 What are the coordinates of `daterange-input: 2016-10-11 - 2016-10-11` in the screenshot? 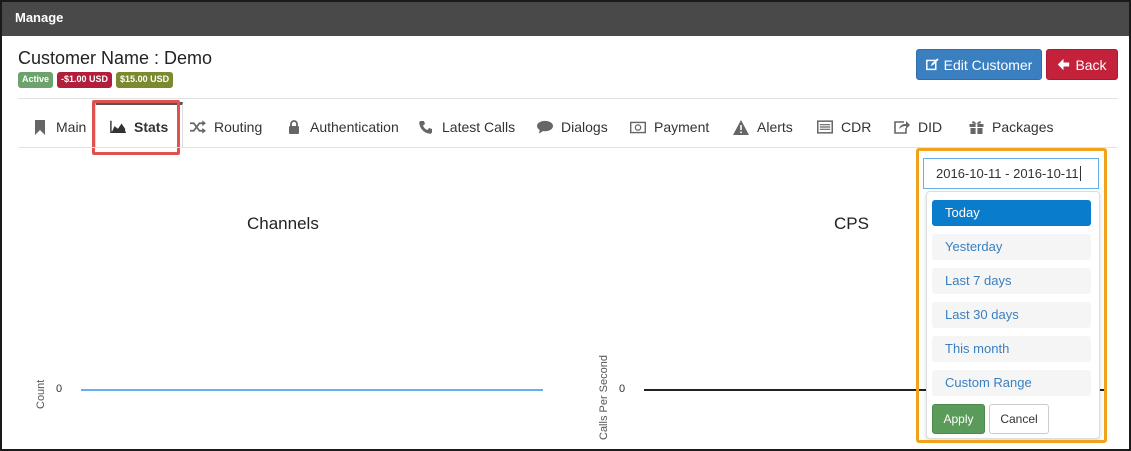 It's located at (1011, 173).